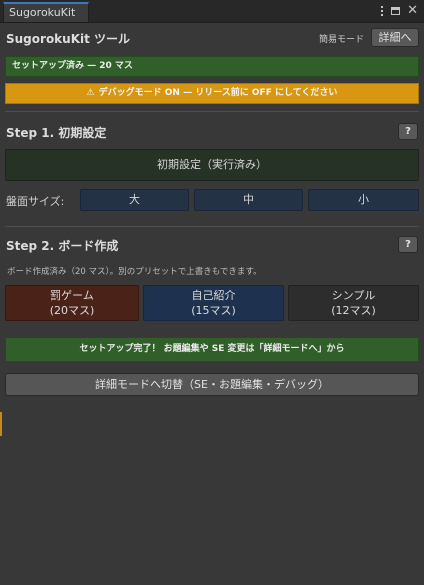 This screenshot has height=585, width=424. What do you see at coordinates (62, 246) in the screenshot?
I see `step2-title: Step 2. ボード作成` at bounding box center [62, 246].